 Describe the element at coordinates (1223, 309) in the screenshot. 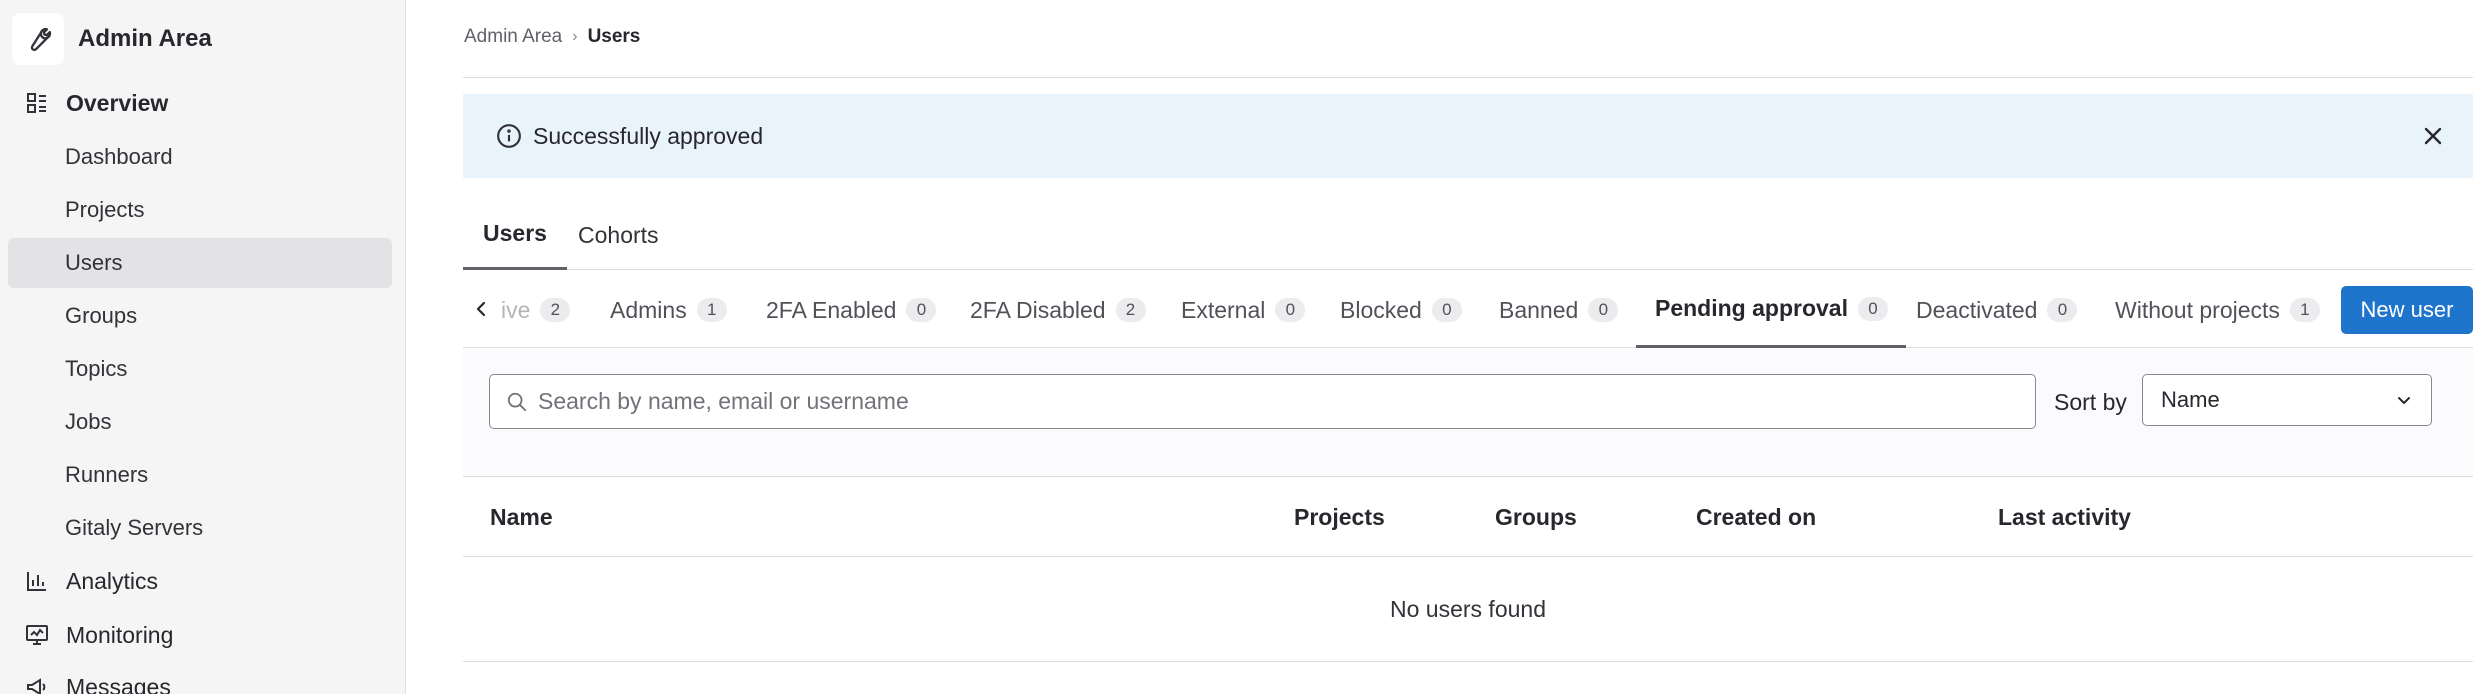

I see `filter-tab-label: External` at that location.